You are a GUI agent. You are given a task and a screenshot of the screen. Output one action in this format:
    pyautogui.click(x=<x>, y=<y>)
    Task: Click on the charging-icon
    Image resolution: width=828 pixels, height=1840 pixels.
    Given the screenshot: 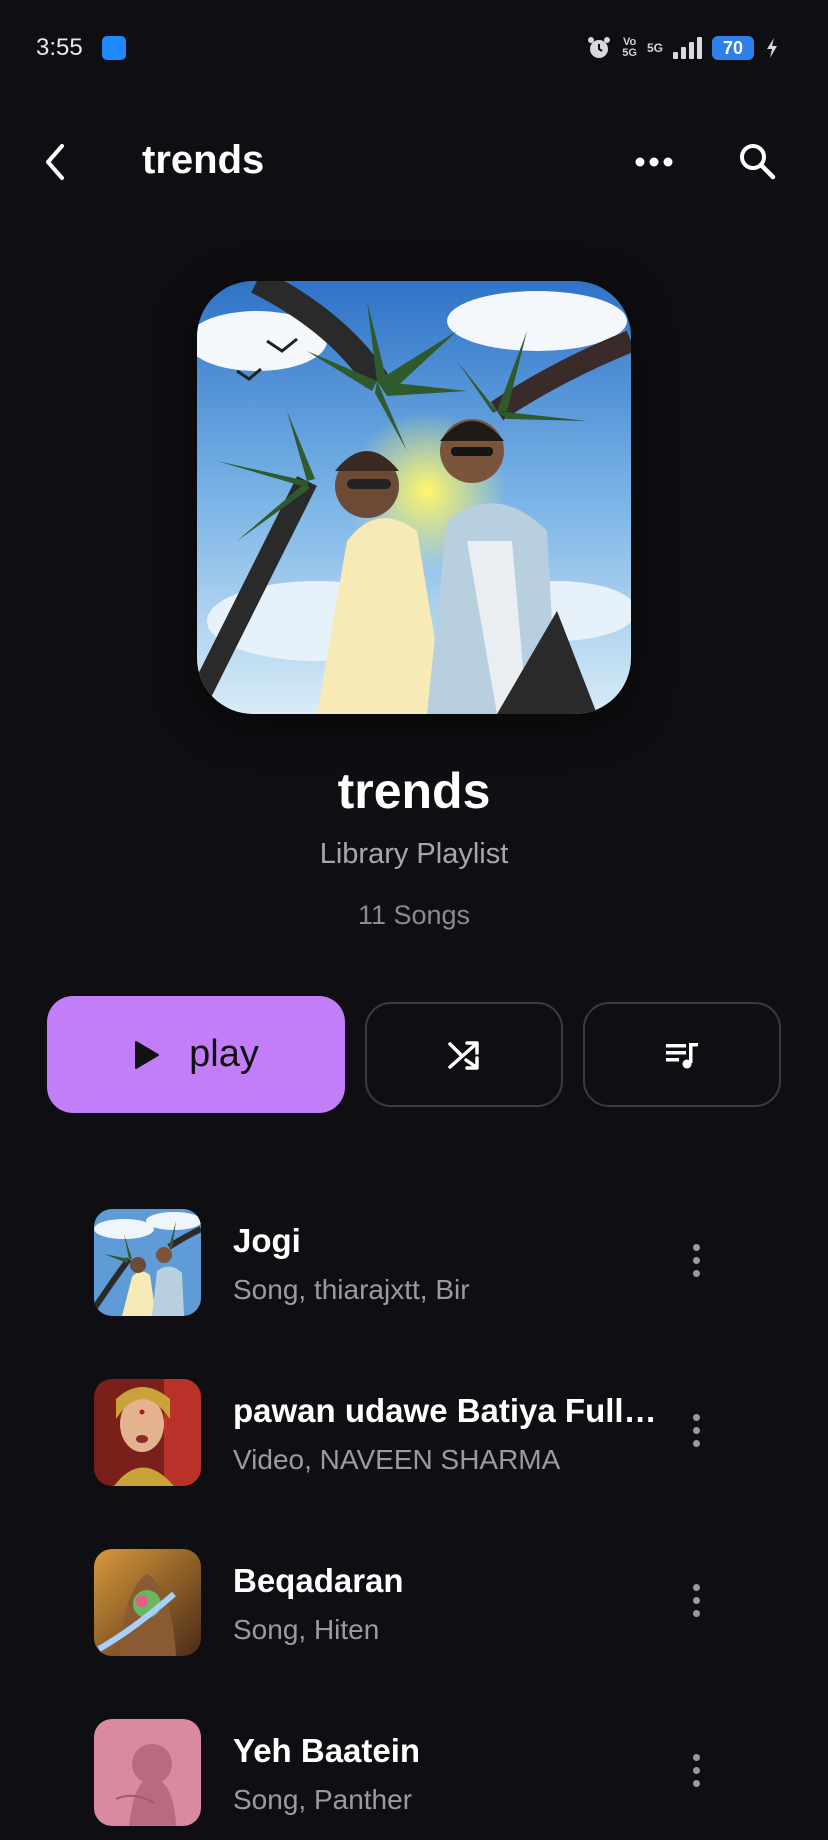 What is the action you would take?
    pyautogui.click(x=772, y=48)
    